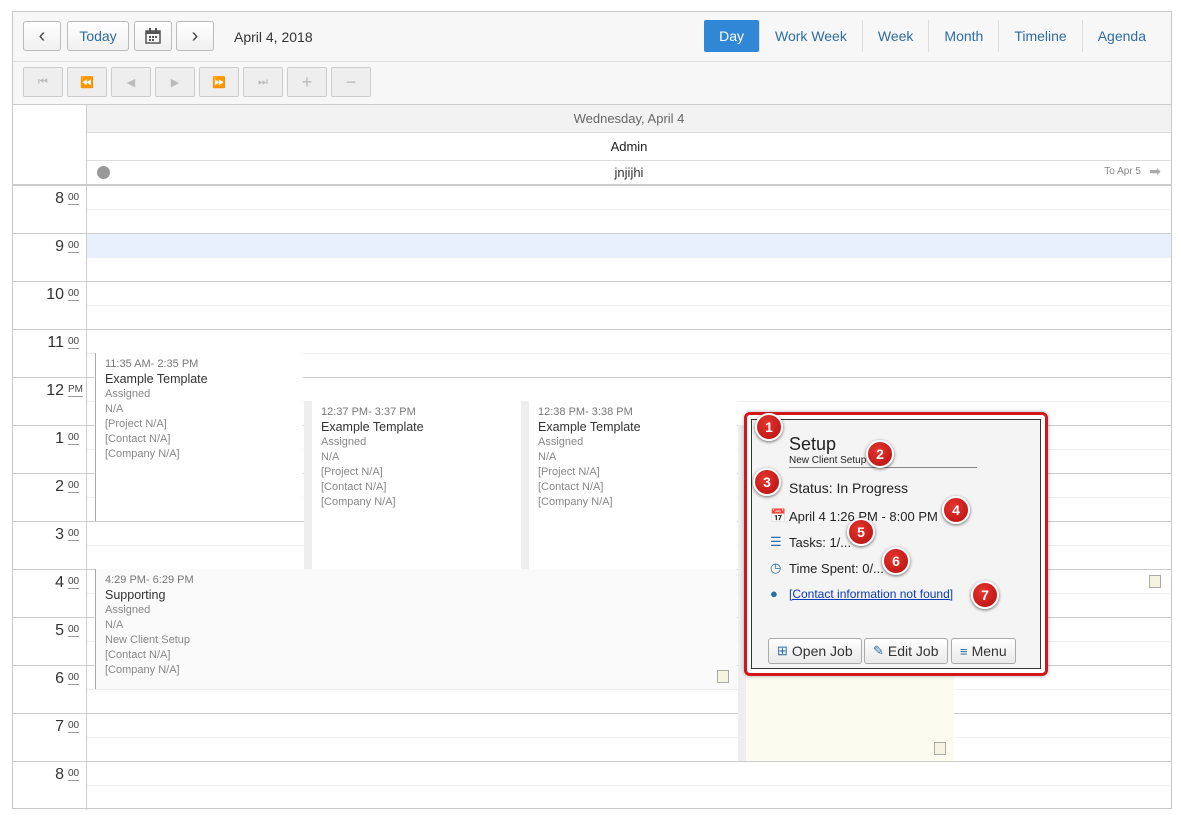  Describe the element at coordinates (849, 488) in the screenshot. I see `popup-status: Status: In Progress` at that location.